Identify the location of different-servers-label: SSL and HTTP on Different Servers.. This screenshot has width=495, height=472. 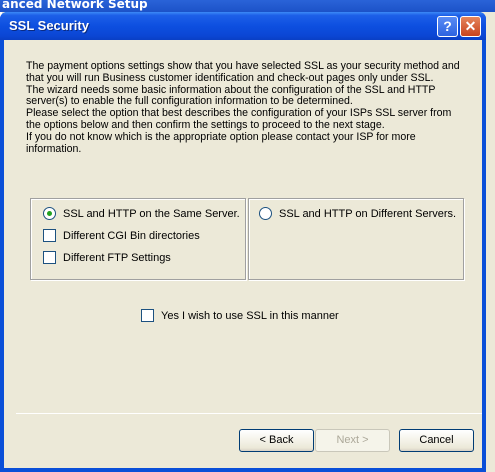
(368, 213).